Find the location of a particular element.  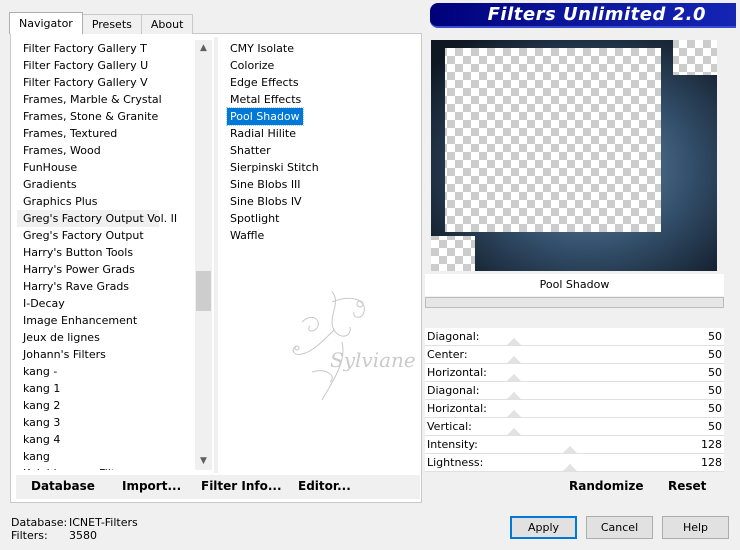

watermark-text: Sylviane is located at coordinates (373, 360).